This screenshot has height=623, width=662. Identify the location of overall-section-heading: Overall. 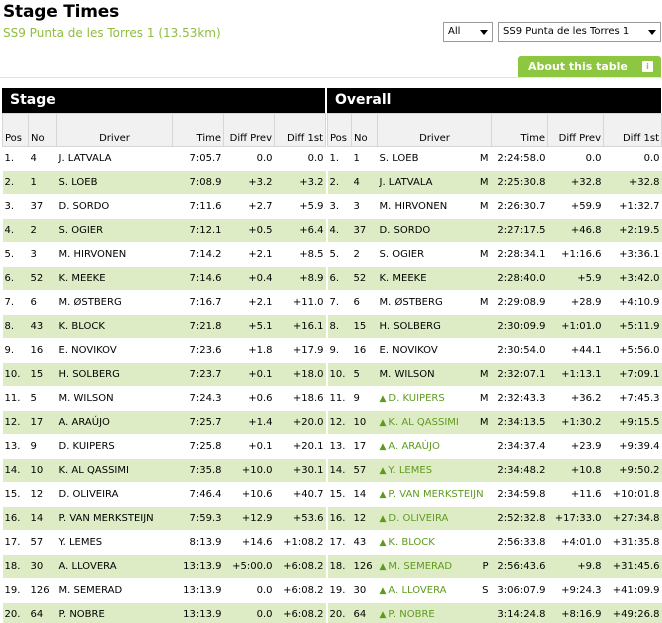
(494, 100).